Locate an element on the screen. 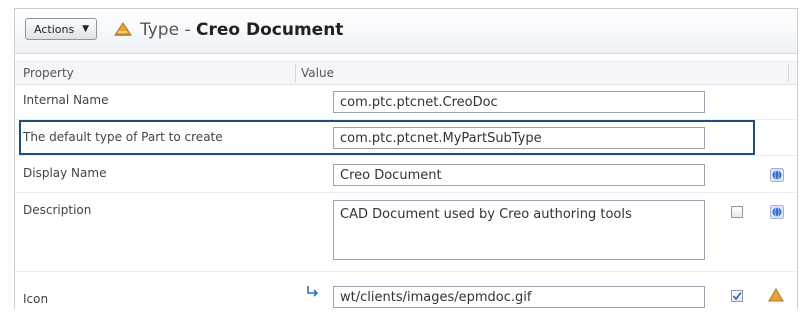 This screenshot has height=312, width=803. checkmark-icon is located at coordinates (737, 296).